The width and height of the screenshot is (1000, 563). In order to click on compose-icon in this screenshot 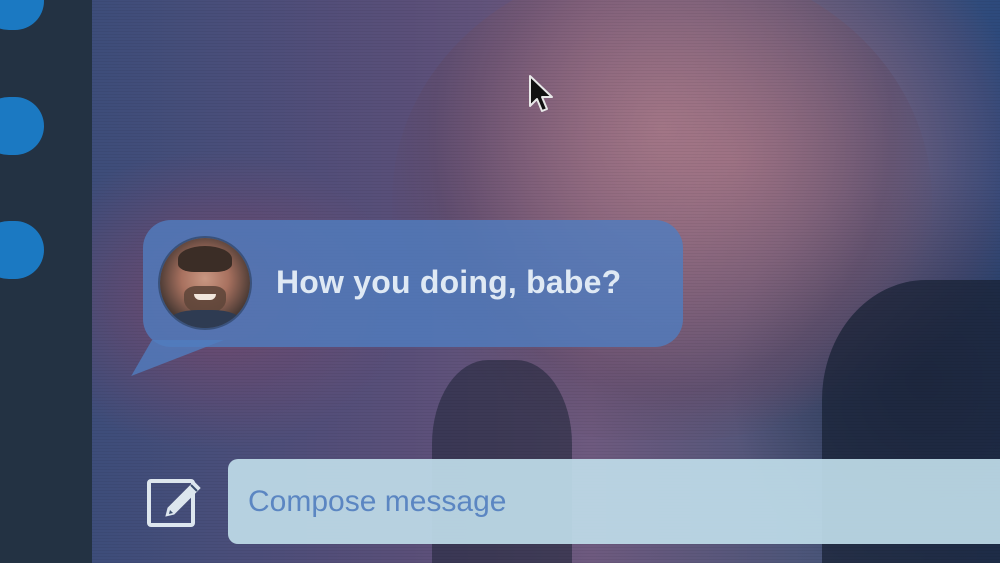, I will do `click(175, 501)`.